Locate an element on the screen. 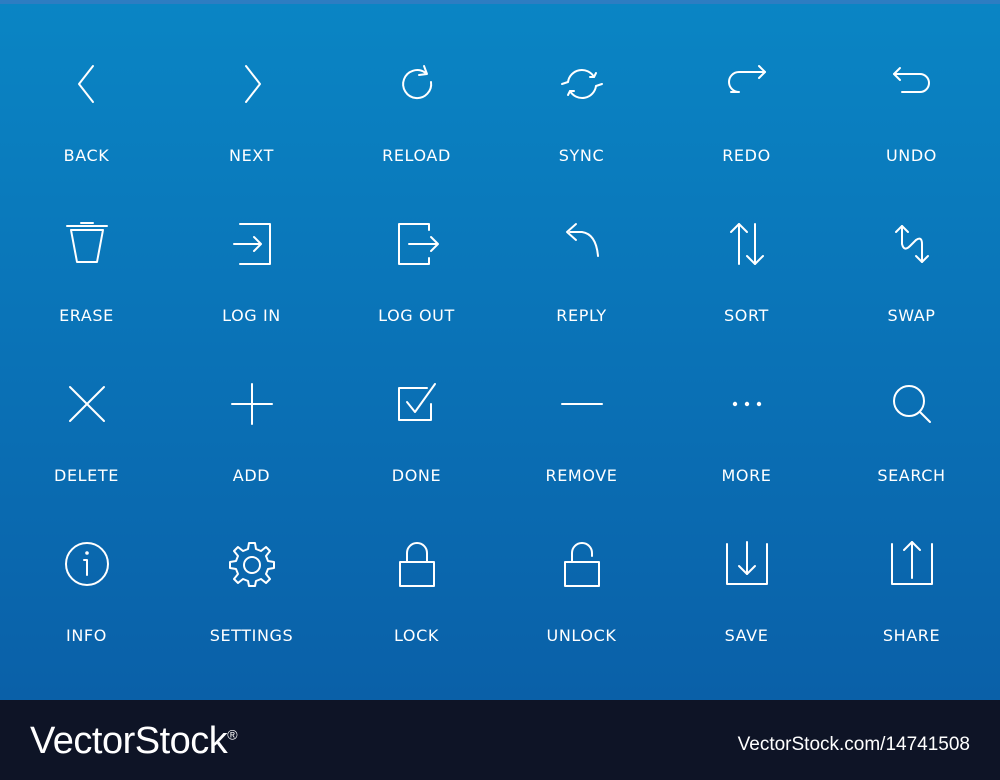 The height and width of the screenshot is (780, 1000). icon-label: SETTINGS is located at coordinates (251, 635).